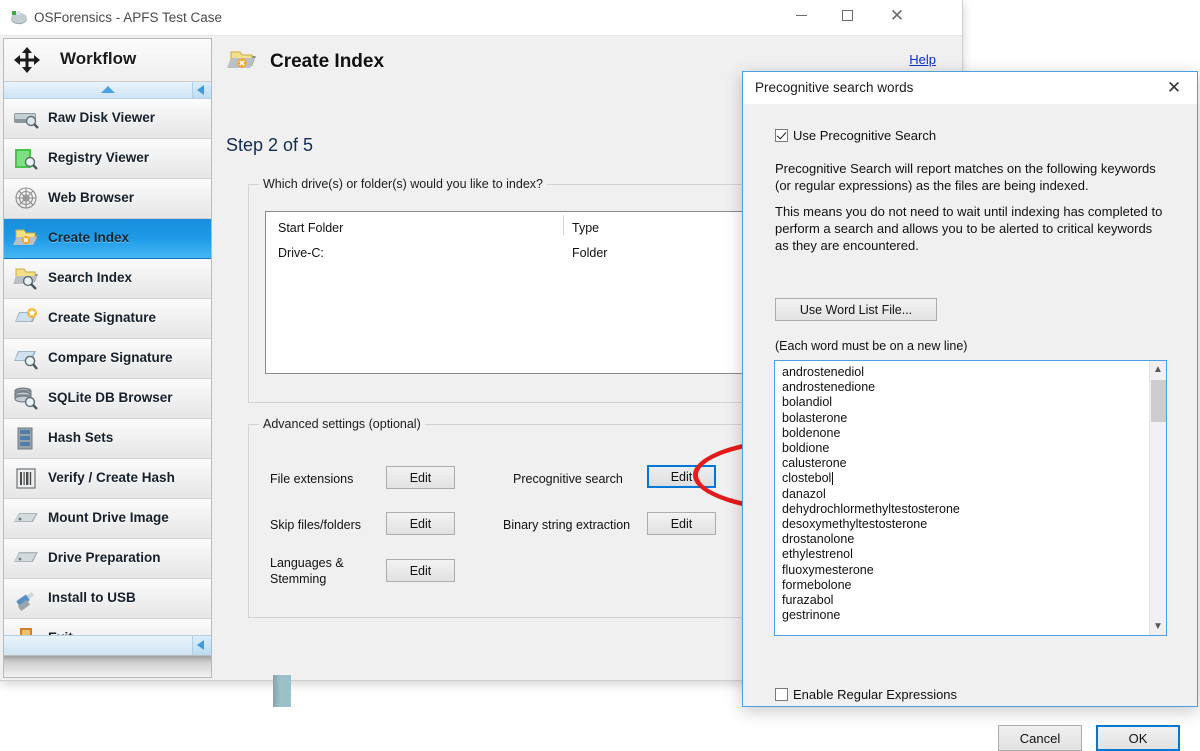  Describe the element at coordinates (922, 59) in the screenshot. I see `help-link: Help` at that location.